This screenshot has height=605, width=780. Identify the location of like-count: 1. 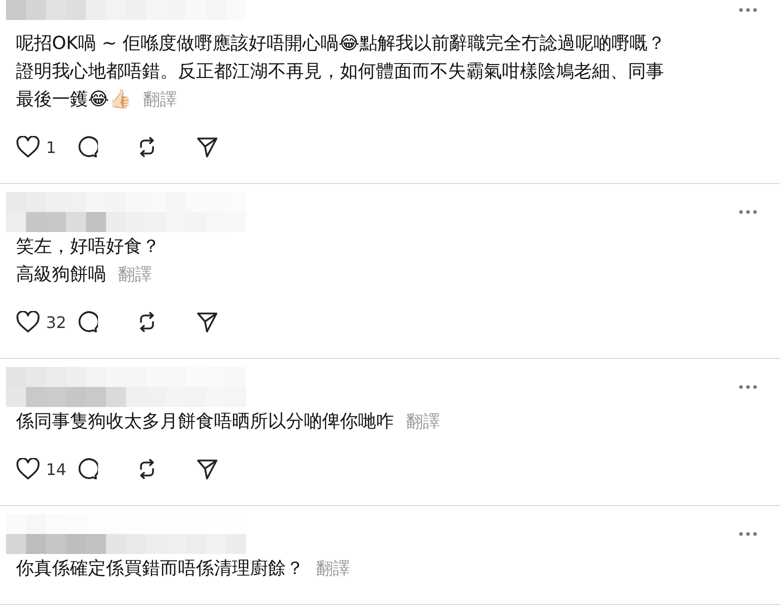
(51, 147).